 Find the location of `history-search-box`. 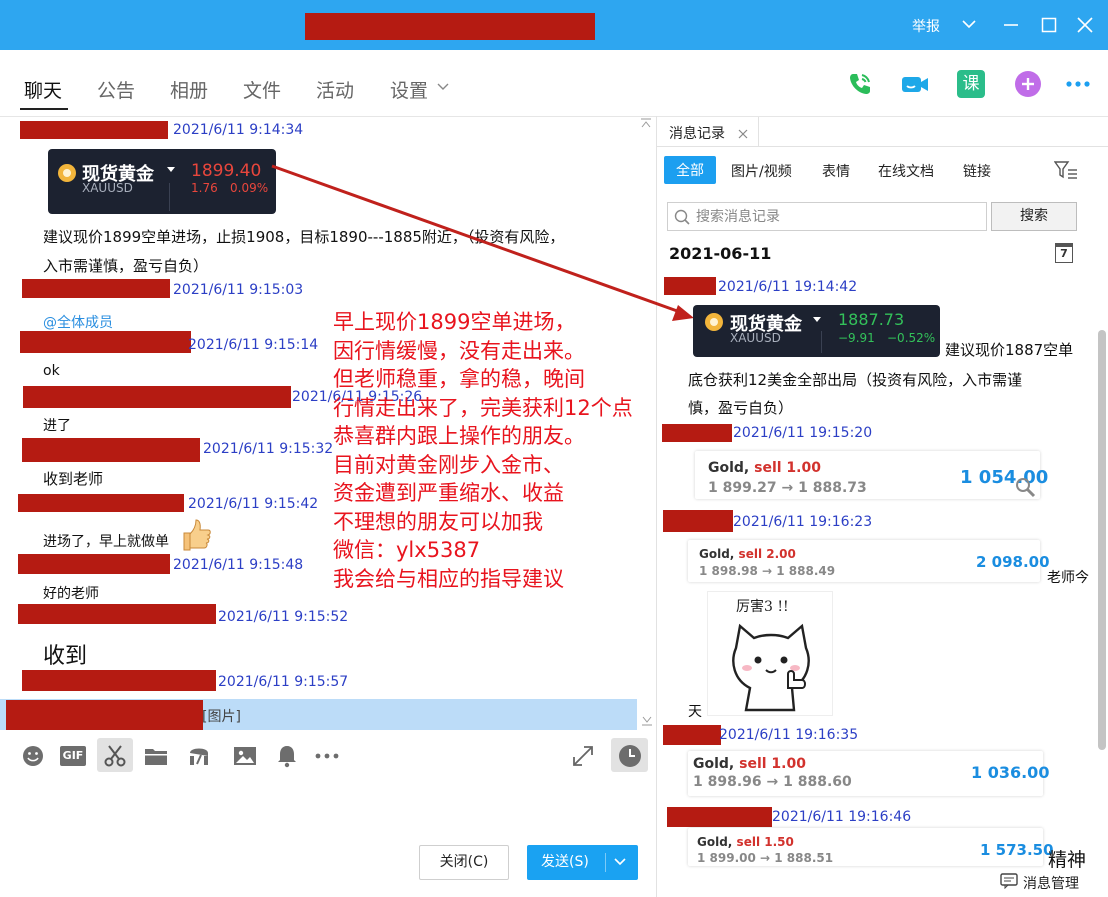

history-search-box is located at coordinates (827, 216).